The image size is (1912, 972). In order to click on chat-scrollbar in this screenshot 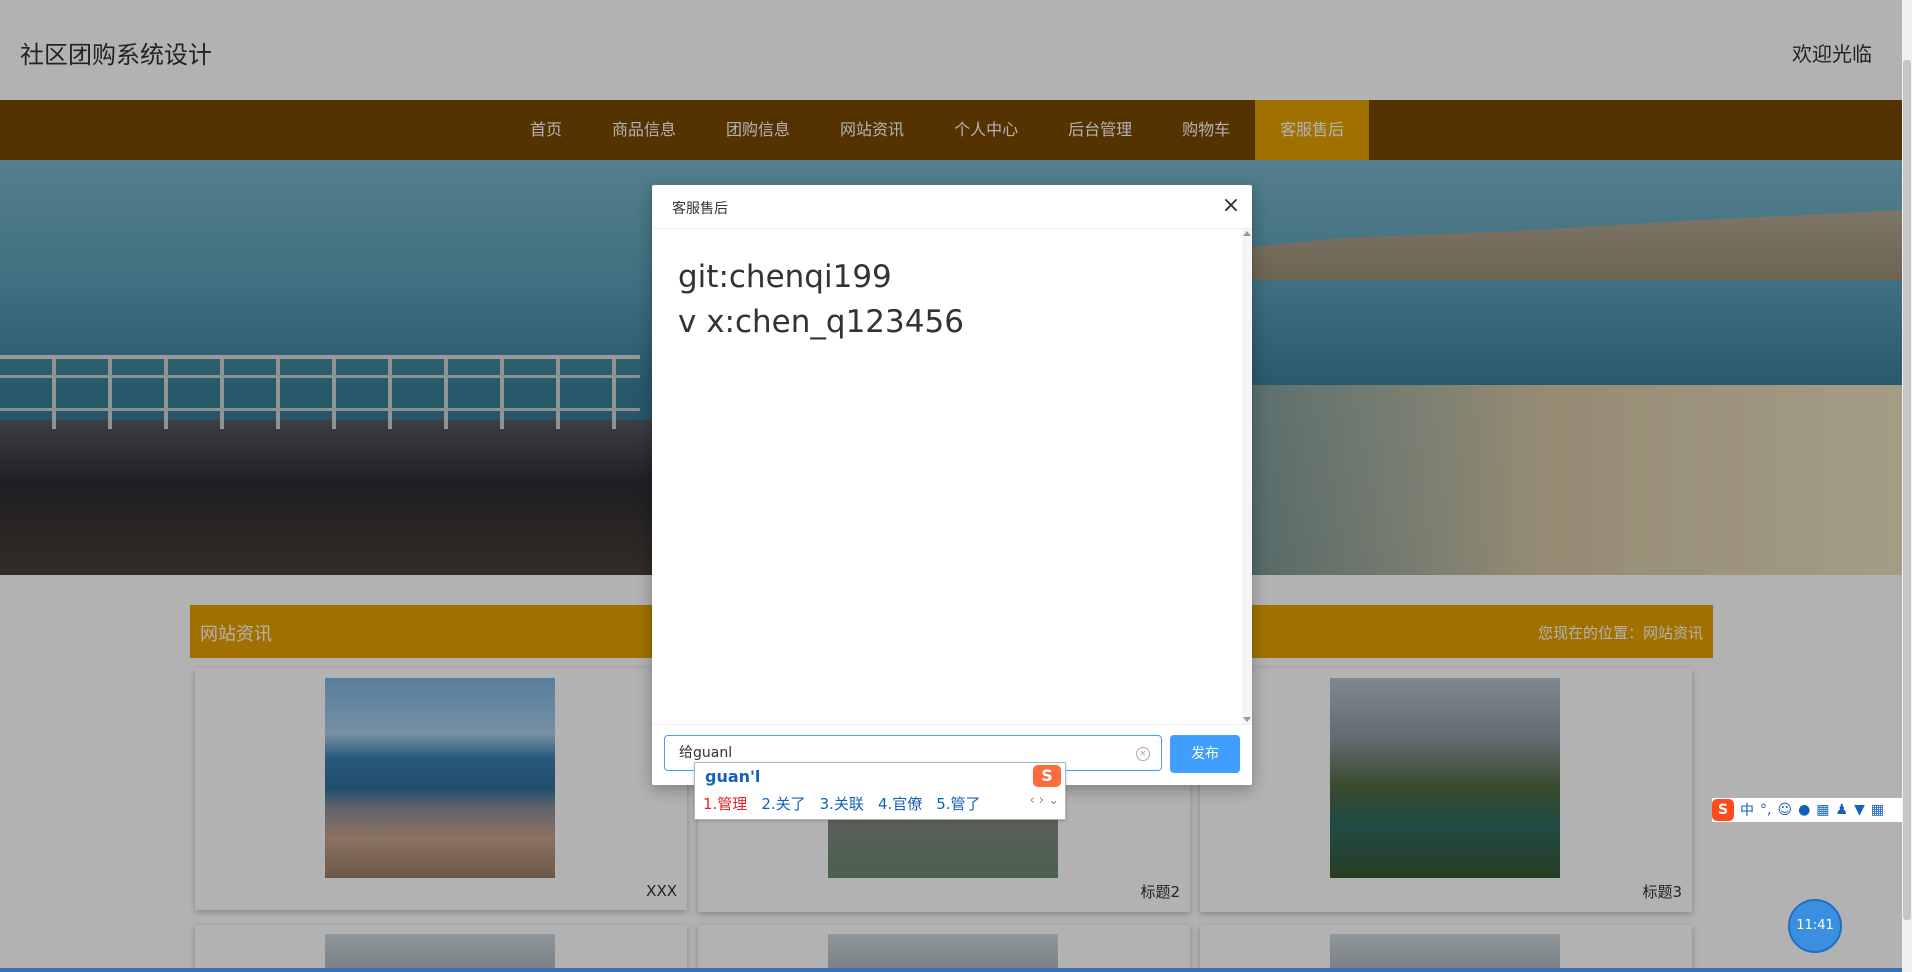, I will do `click(1247, 476)`.